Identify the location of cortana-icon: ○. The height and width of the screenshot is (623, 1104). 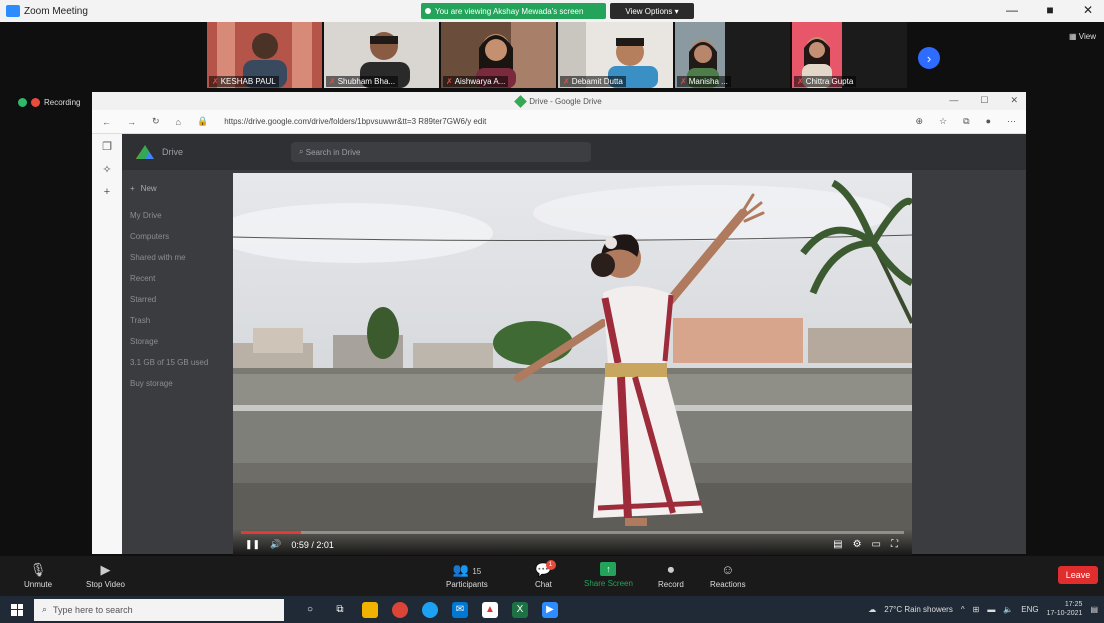
(310, 610).